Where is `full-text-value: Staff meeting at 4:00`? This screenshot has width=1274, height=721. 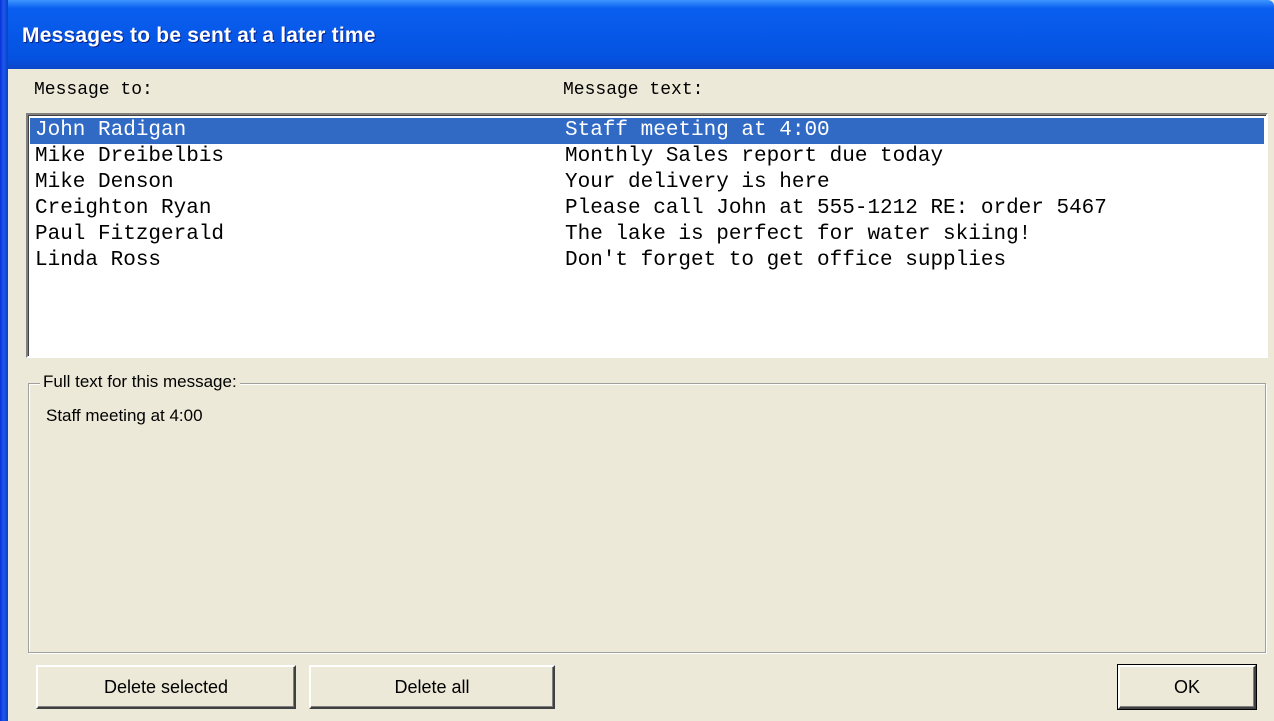
full-text-value: Staff meeting at 4:00 is located at coordinates (124, 415).